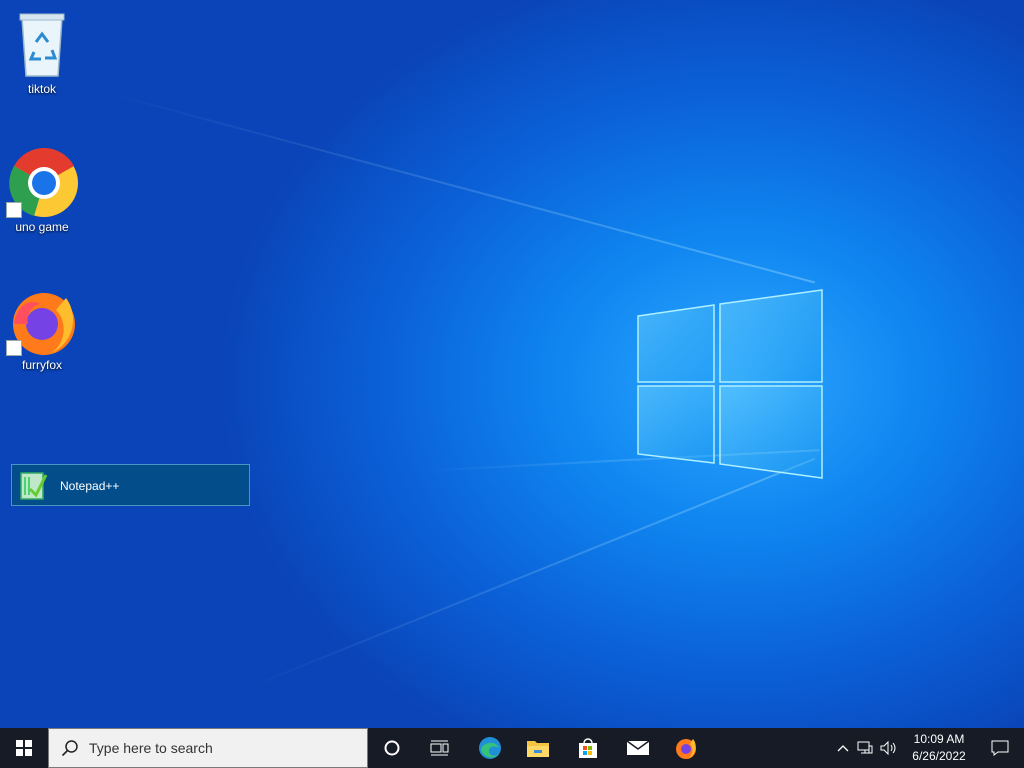  What do you see at coordinates (41, 365) in the screenshot?
I see `desktop-icon-label: furryfox` at bounding box center [41, 365].